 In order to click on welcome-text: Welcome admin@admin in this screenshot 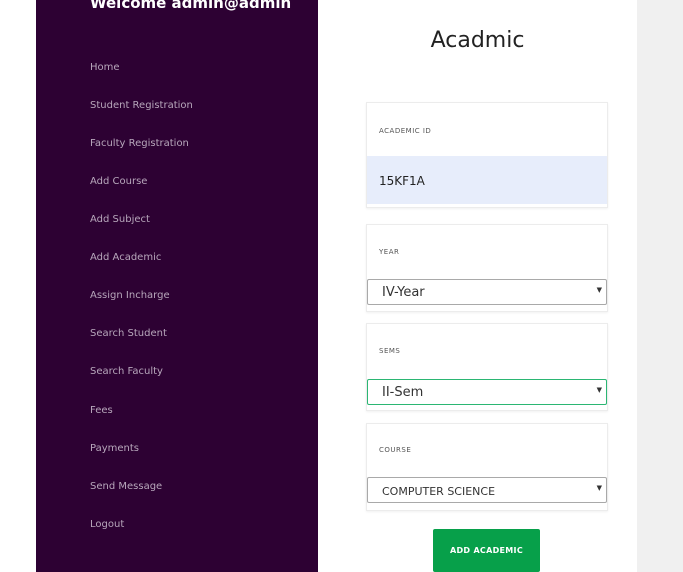, I will do `click(191, 6)`.